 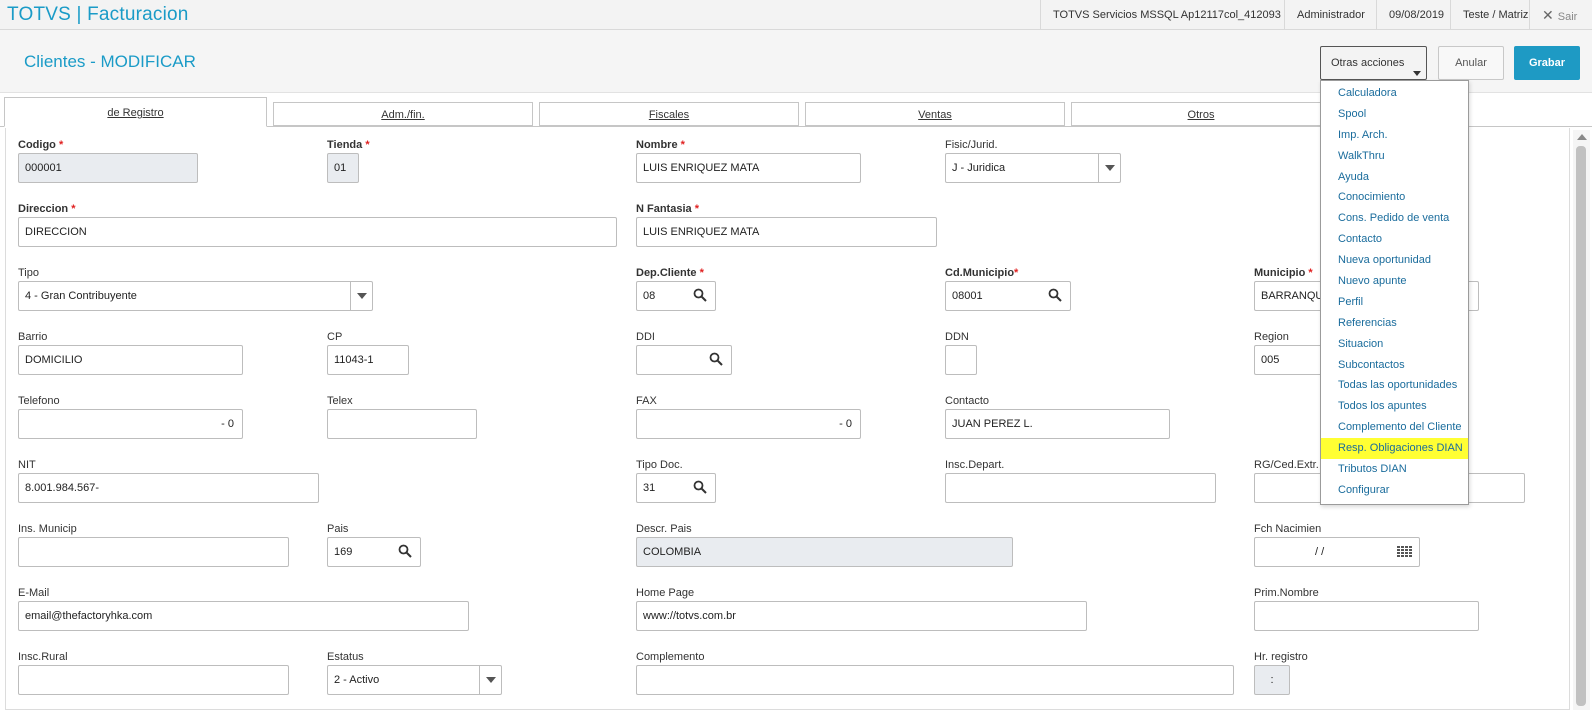 I want to click on home-page-label: Home Page, so click(x=665, y=593).